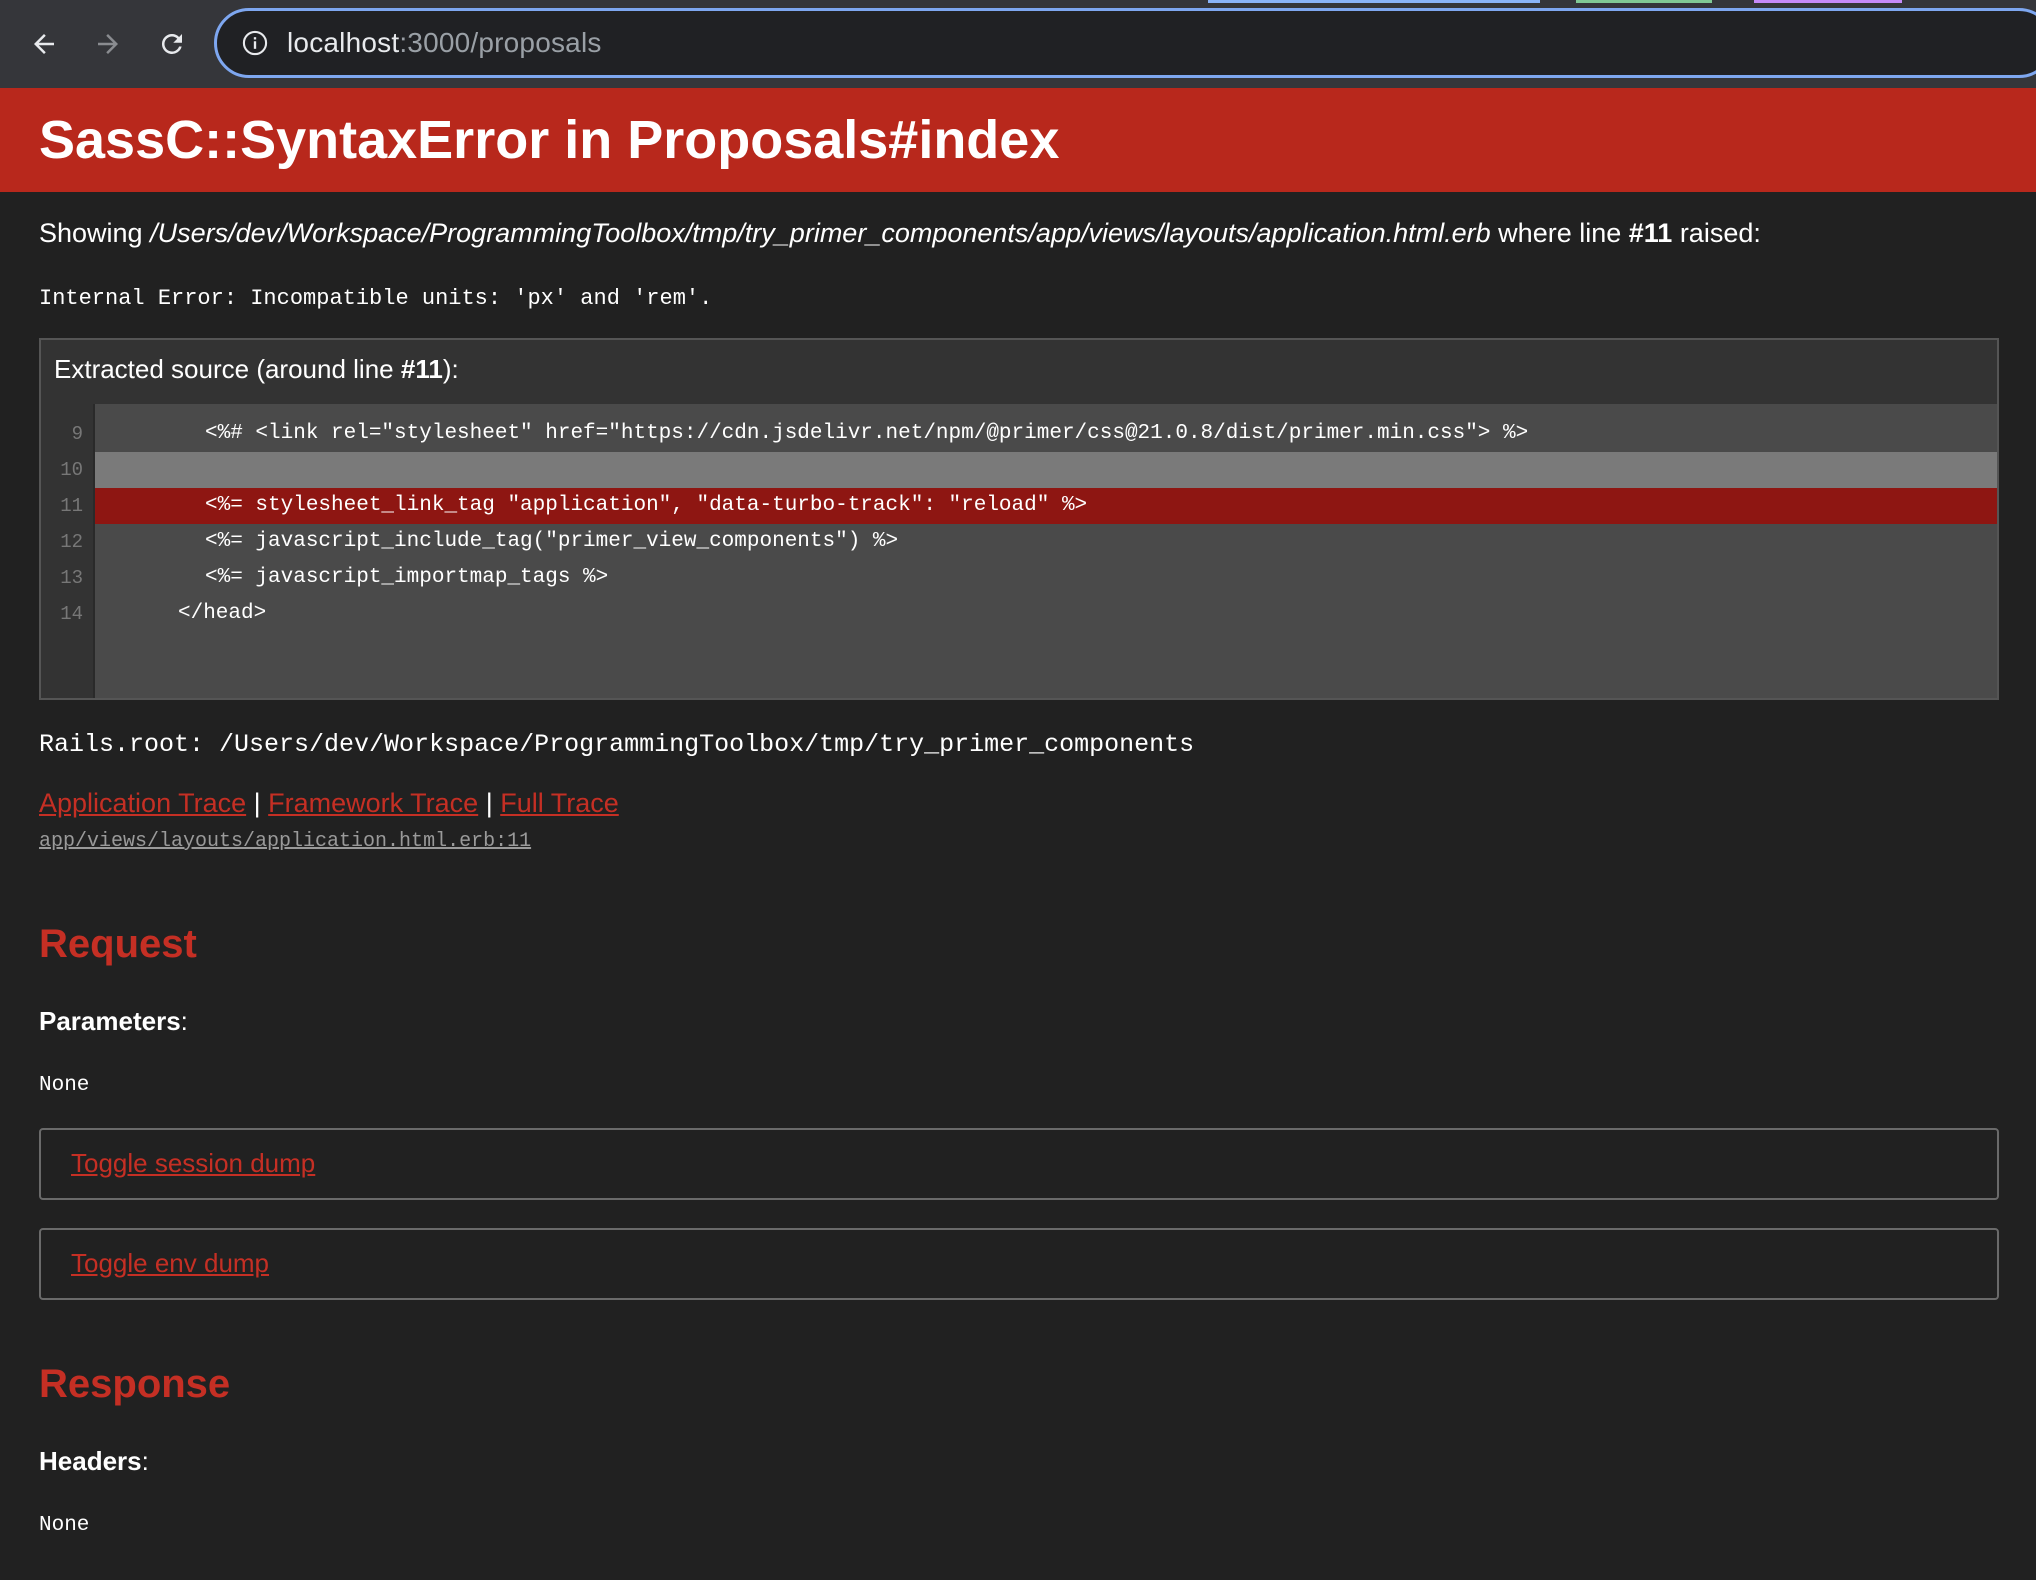 Image resolution: width=2036 pixels, height=1580 pixels. What do you see at coordinates (110, 1021) in the screenshot?
I see `parameters-label-text: Parameters` at bounding box center [110, 1021].